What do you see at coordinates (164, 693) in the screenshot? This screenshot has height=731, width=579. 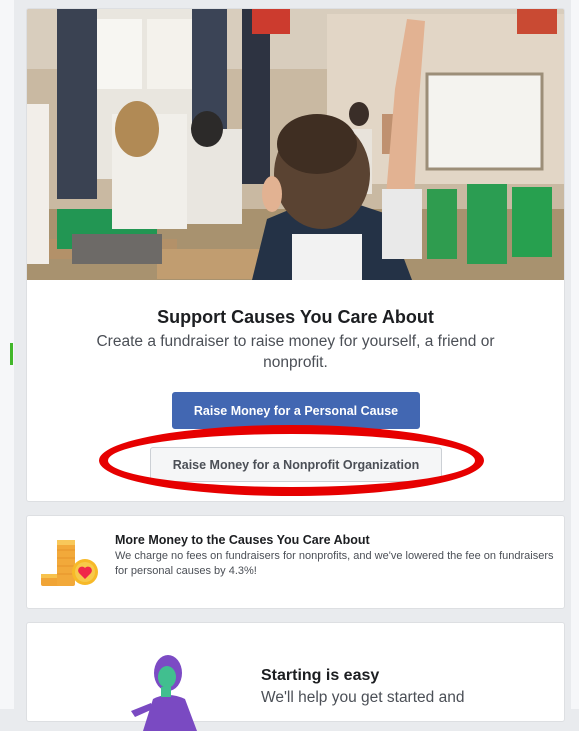 I see `person-illustration-icon` at bounding box center [164, 693].